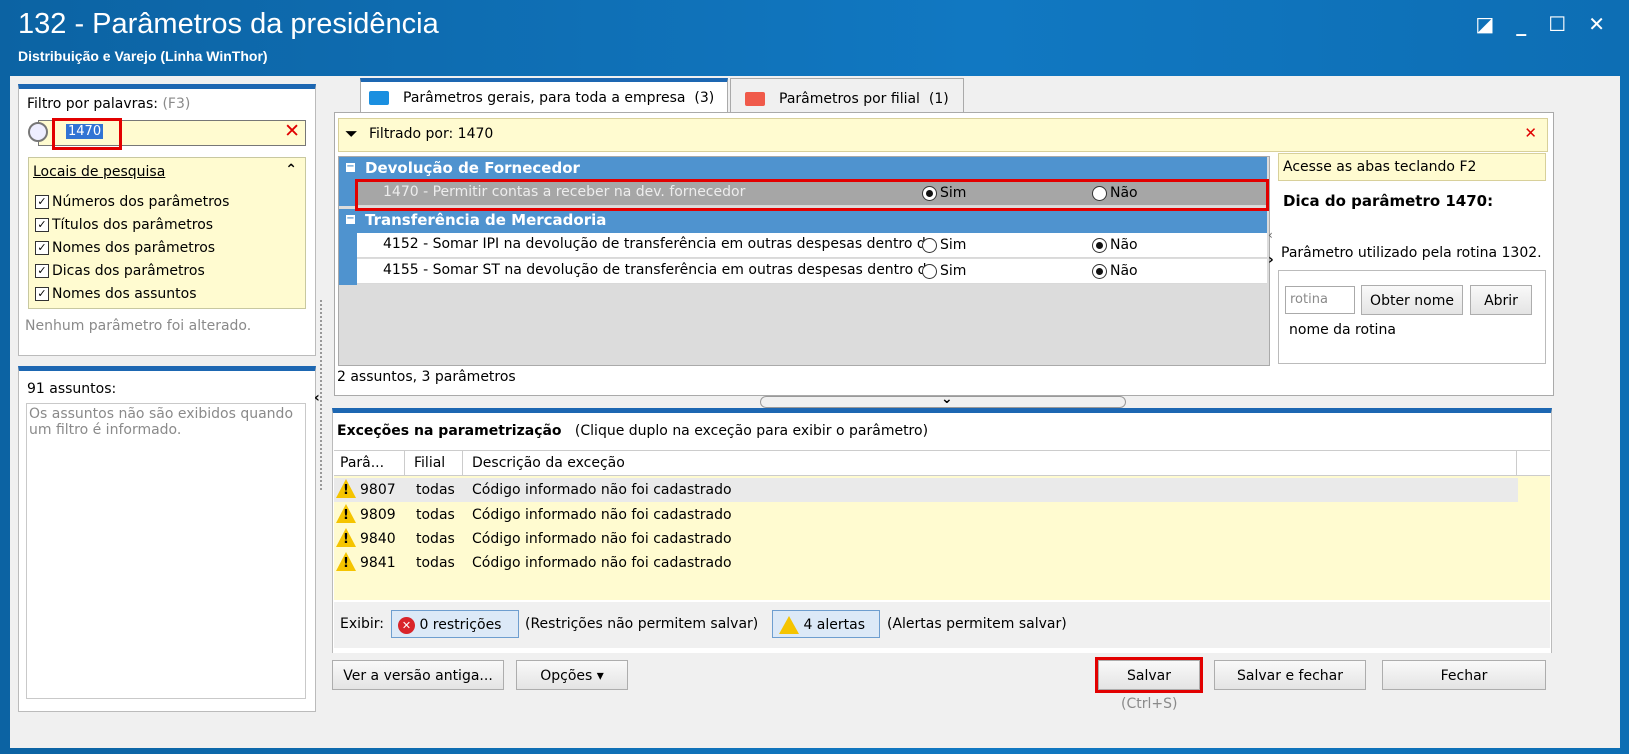  I want to click on col-description: Descrição da exceção, so click(548, 463).